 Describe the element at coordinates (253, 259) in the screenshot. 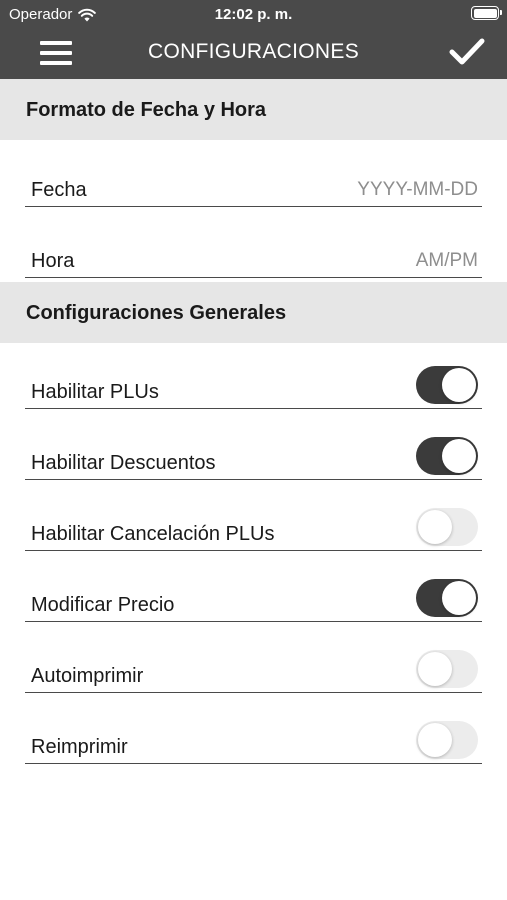

I see `time-format-row: Hora AM/PM` at that location.